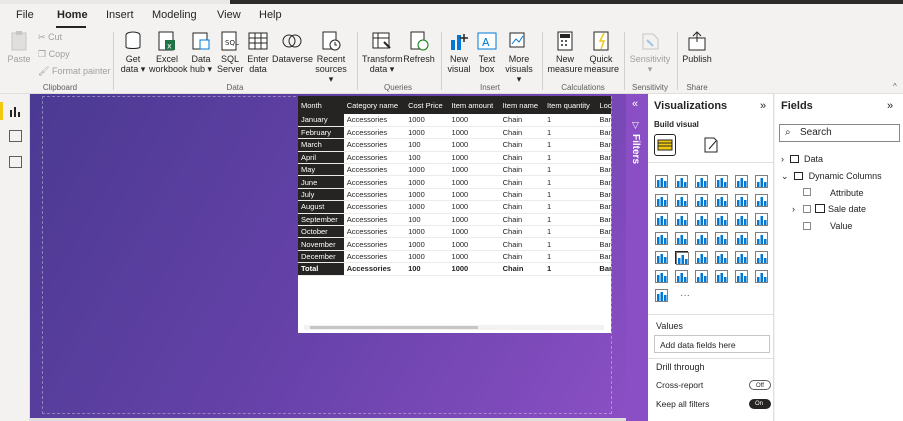 The image size is (903, 421). I want to click on column-header: Cost Price, so click(427, 105).